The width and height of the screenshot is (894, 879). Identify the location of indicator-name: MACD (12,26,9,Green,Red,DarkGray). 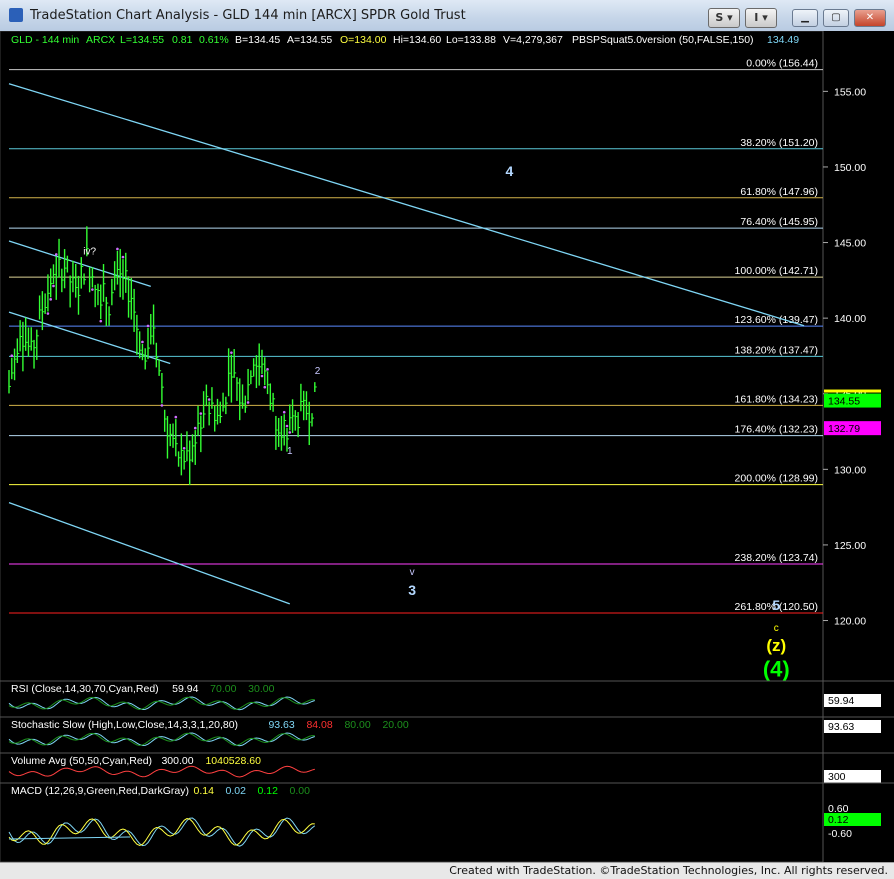
(100, 791).